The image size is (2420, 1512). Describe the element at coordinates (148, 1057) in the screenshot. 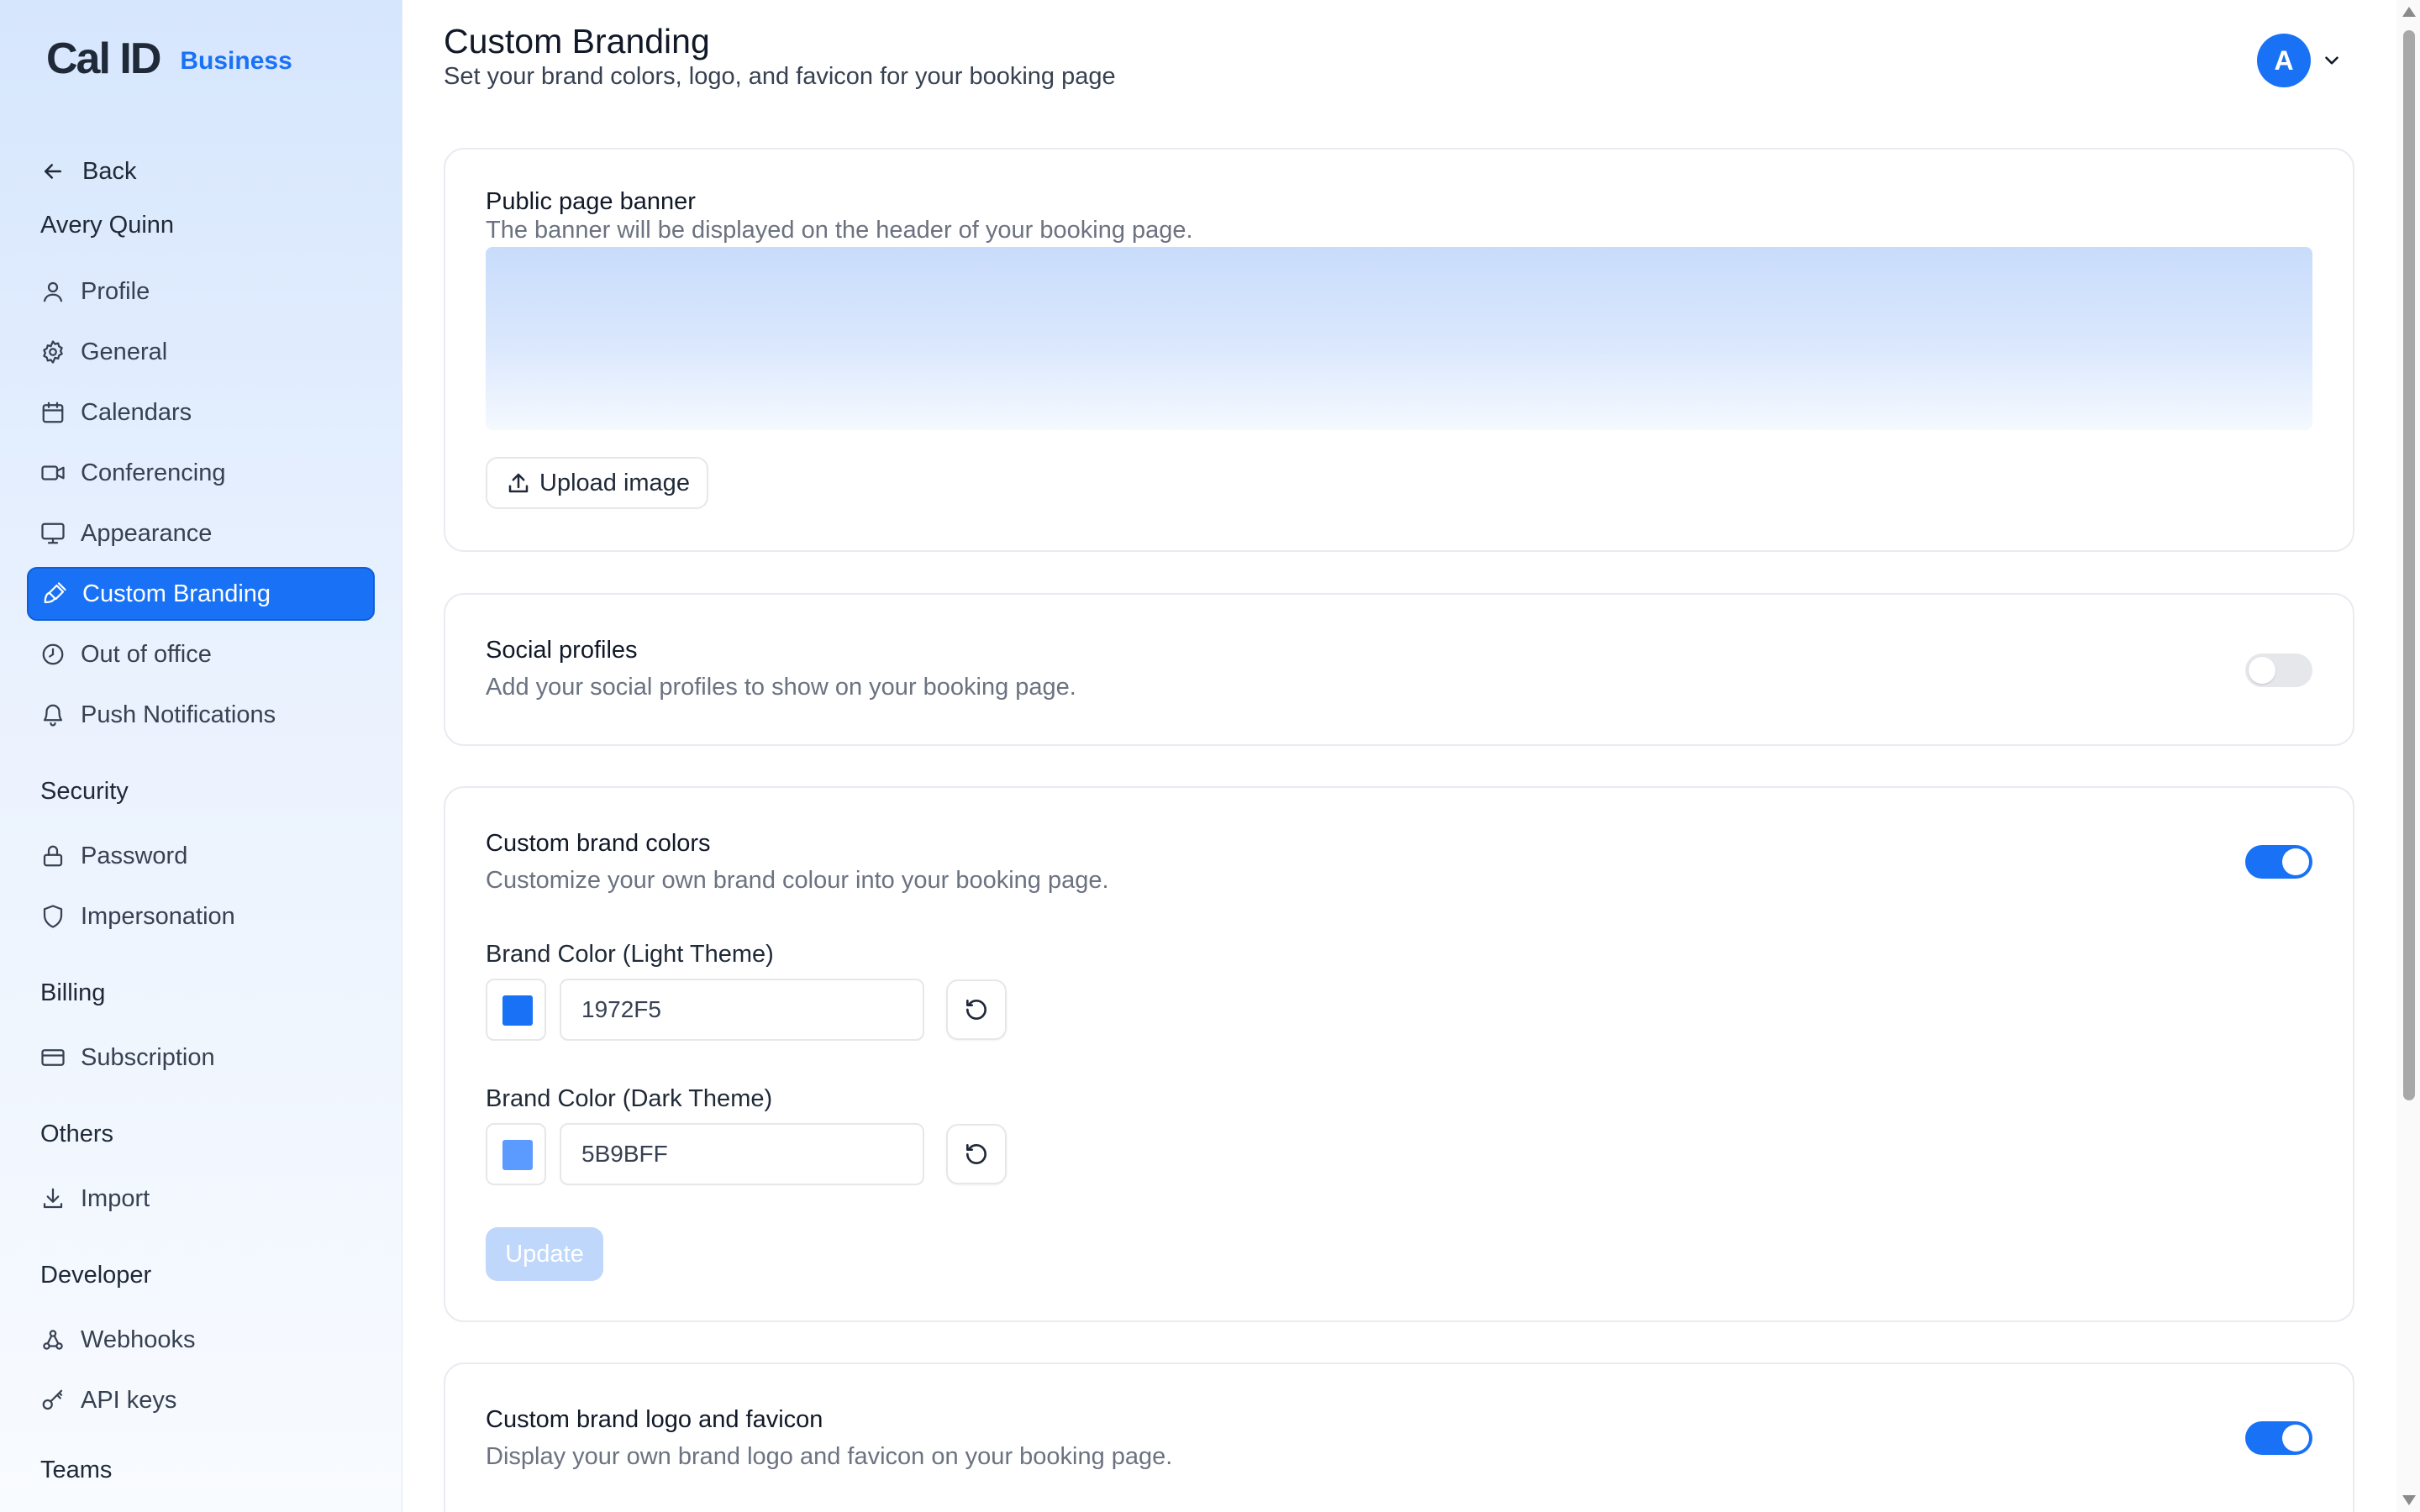

I see `sidebar-item-label: Subscription` at that location.